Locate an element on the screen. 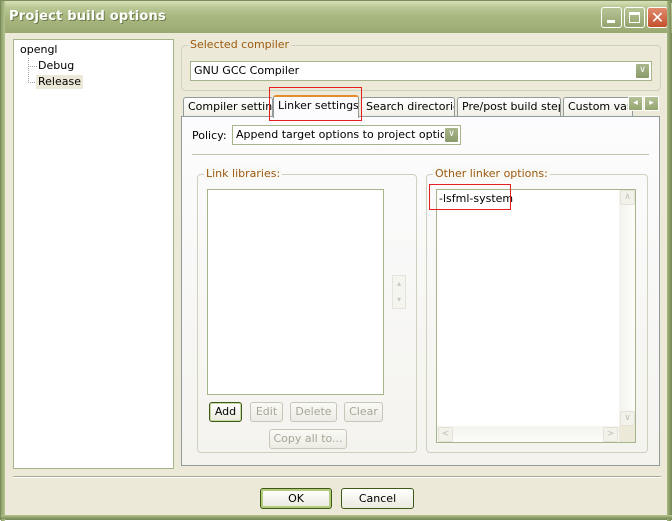 Image resolution: width=672 pixels, height=521 pixels. window-frame-right is located at coordinates (669, 261).